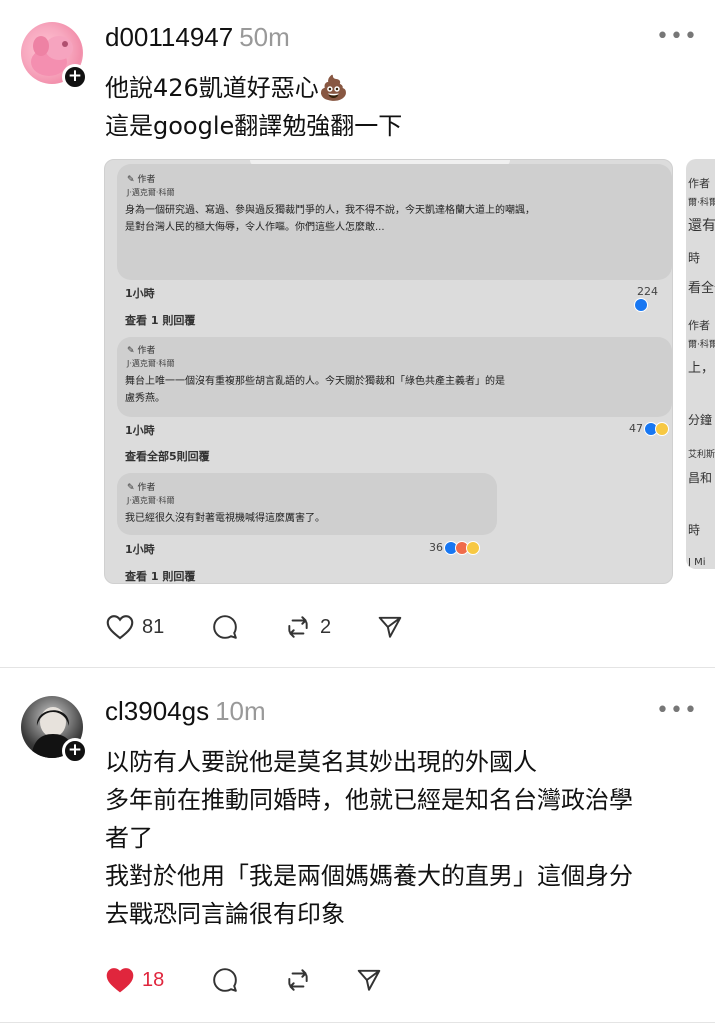  Describe the element at coordinates (647, 291) in the screenshot. I see `reaction-count-value: 224` at that location.